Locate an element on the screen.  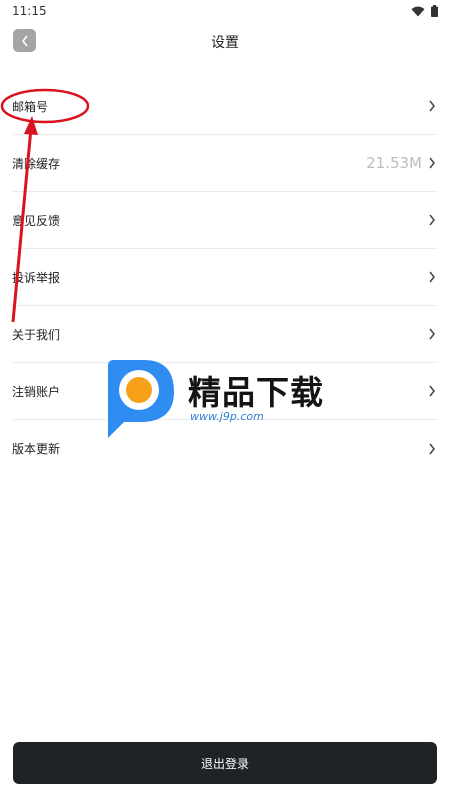
settings-item-label: 意见反馈 is located at coordinates (36, 220).